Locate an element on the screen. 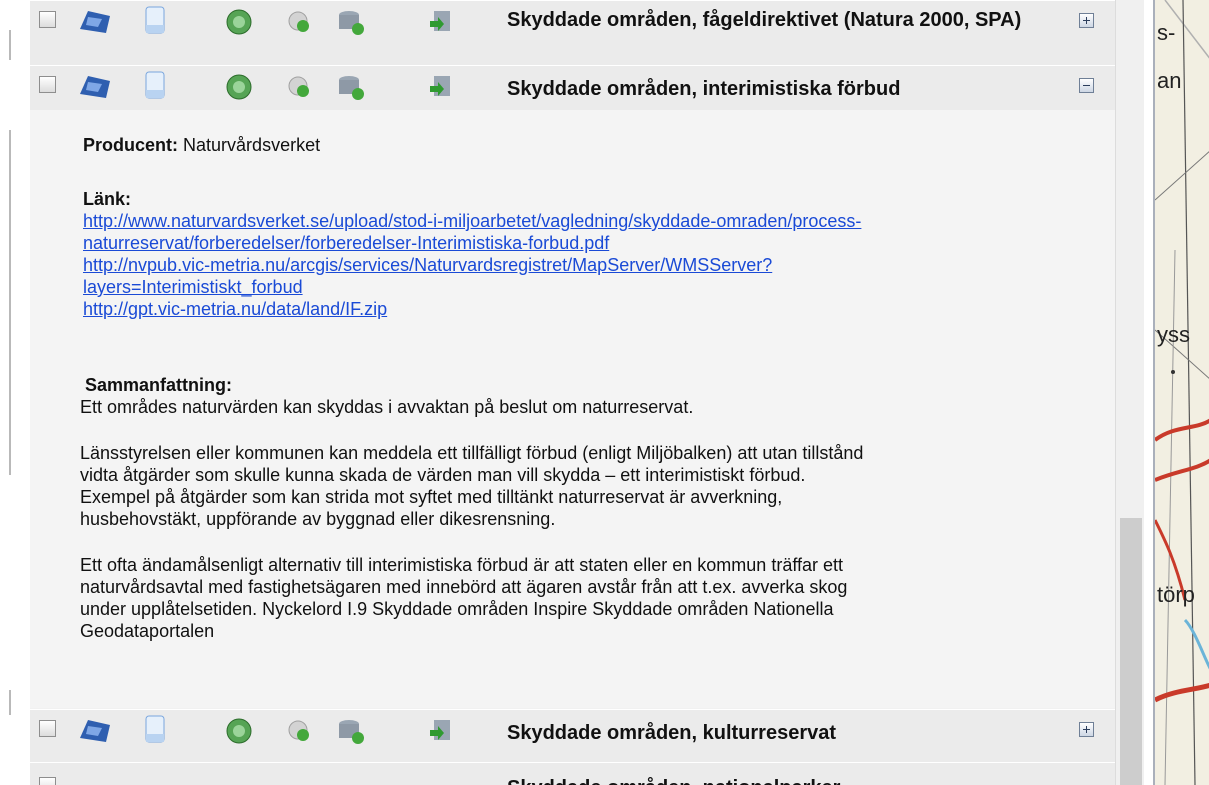 Image resolution: width=1209 pixels, height=785 pixels. layer-title: Skyddade områden, kulturreservat is located at coordinates (672, 733).